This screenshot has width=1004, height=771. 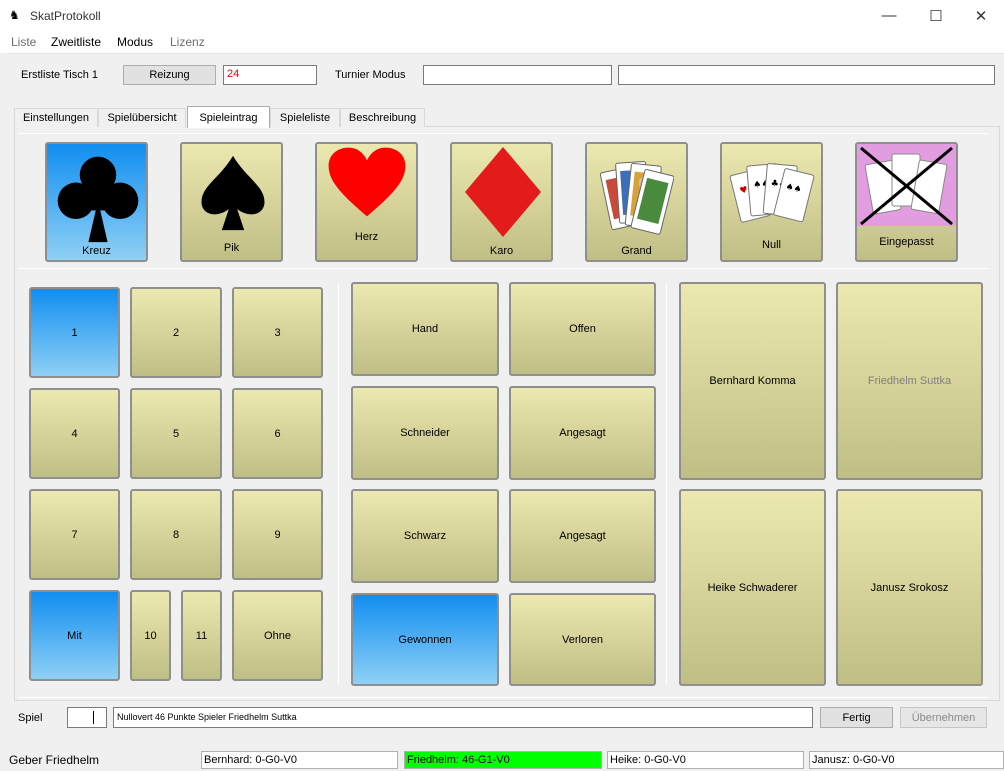 What do you see at coordinates (76, 42) in the screenshot?
I see `menu-zweitliste: Zweitliste` at bounding box center [76, 42].